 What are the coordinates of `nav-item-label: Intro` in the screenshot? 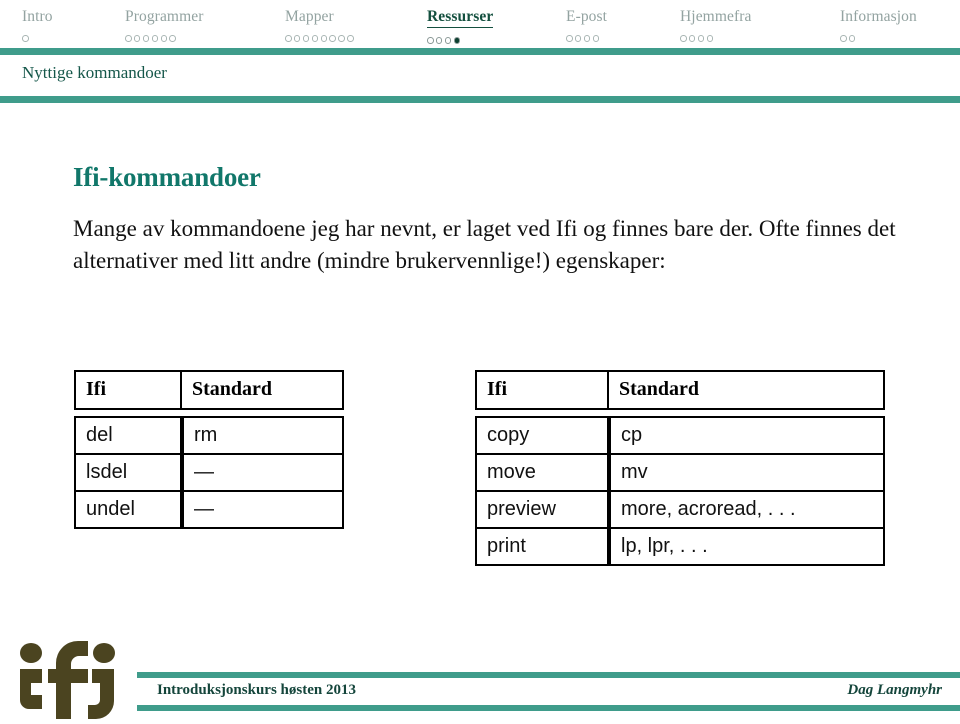 It's located at (37, 16).